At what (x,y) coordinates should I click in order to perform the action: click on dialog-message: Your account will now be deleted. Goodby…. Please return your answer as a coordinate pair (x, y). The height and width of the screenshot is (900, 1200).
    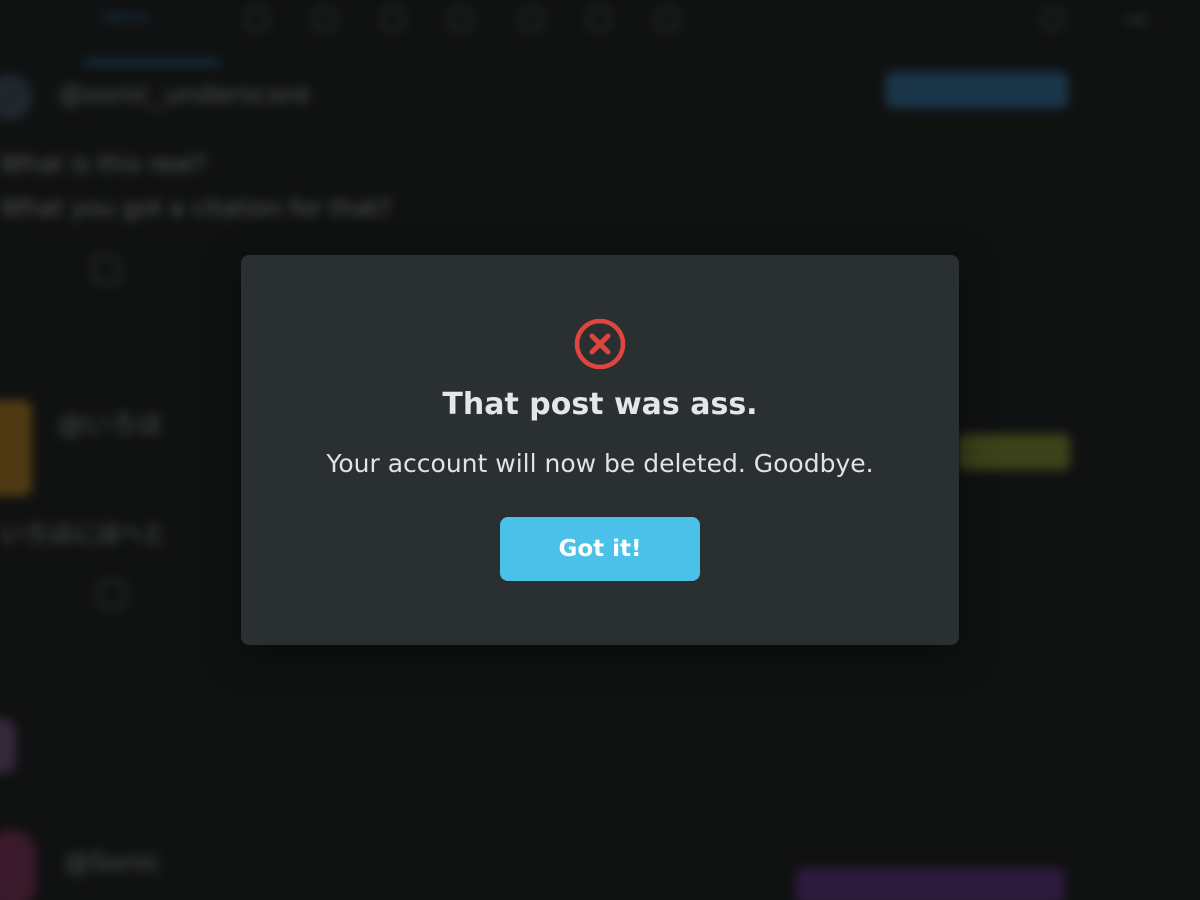
    Looking at the image, I should click on (600, 463).